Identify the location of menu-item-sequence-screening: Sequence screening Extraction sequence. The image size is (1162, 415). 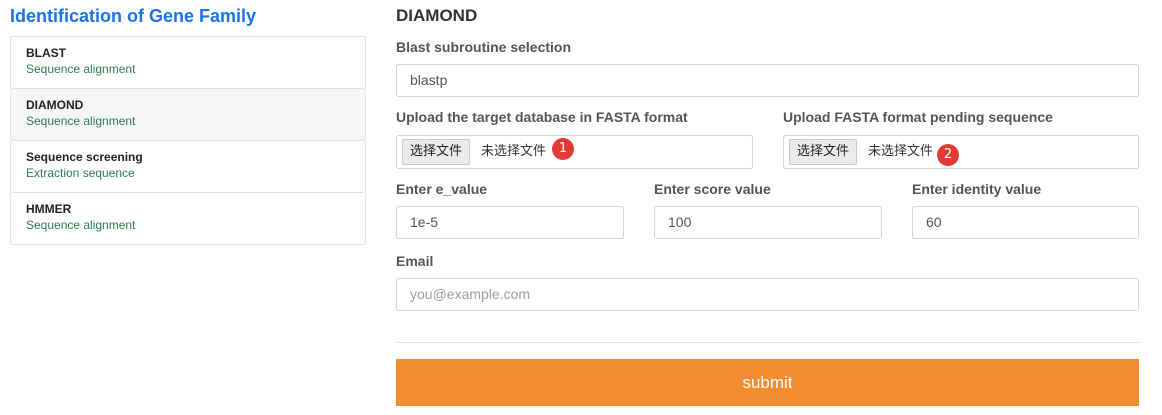
(188, 166).